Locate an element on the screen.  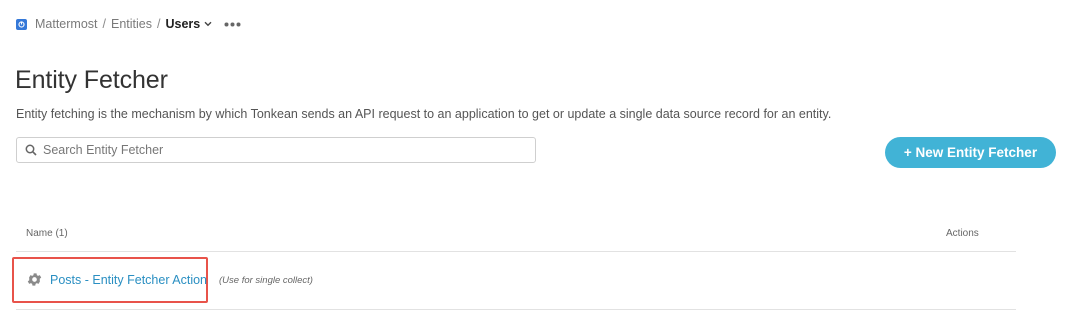
table-header: Name (1) Actions is located at coordinates (516, 237).